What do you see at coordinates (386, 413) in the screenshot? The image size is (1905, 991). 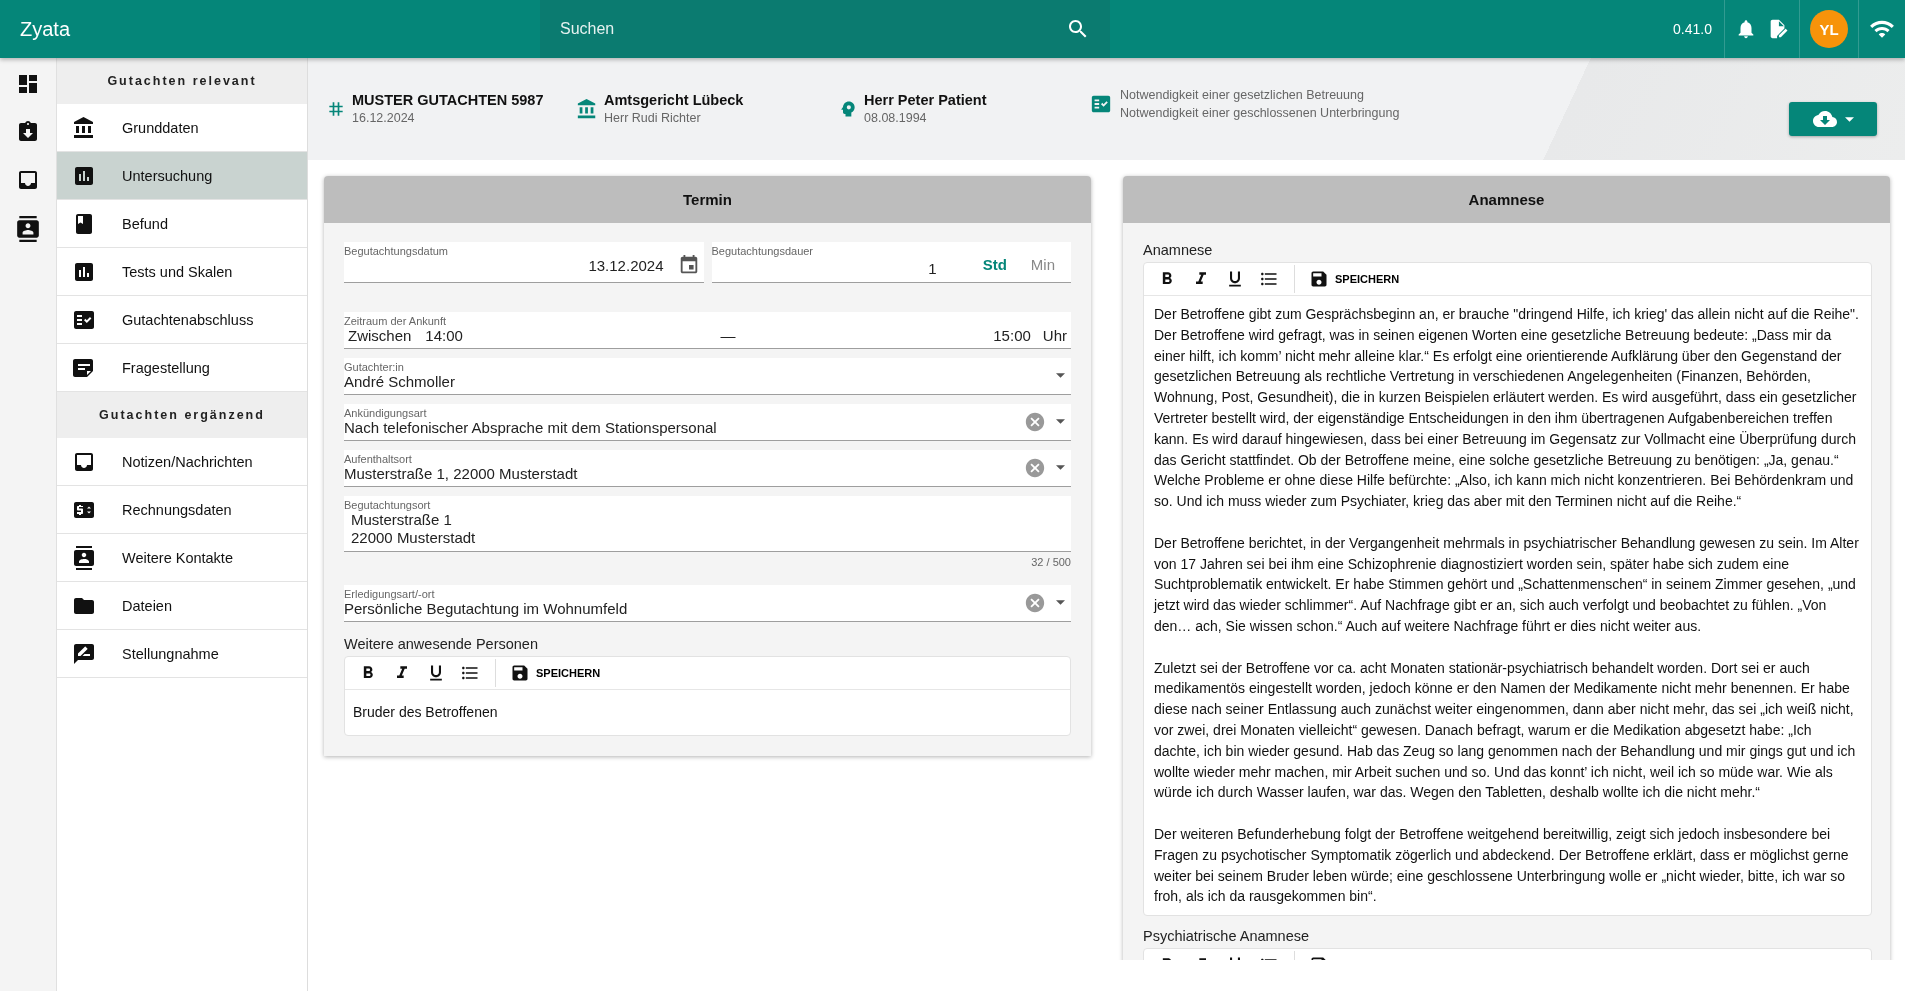 I see `field-label: Ankündigungsart` at bounding box center [386, 413].